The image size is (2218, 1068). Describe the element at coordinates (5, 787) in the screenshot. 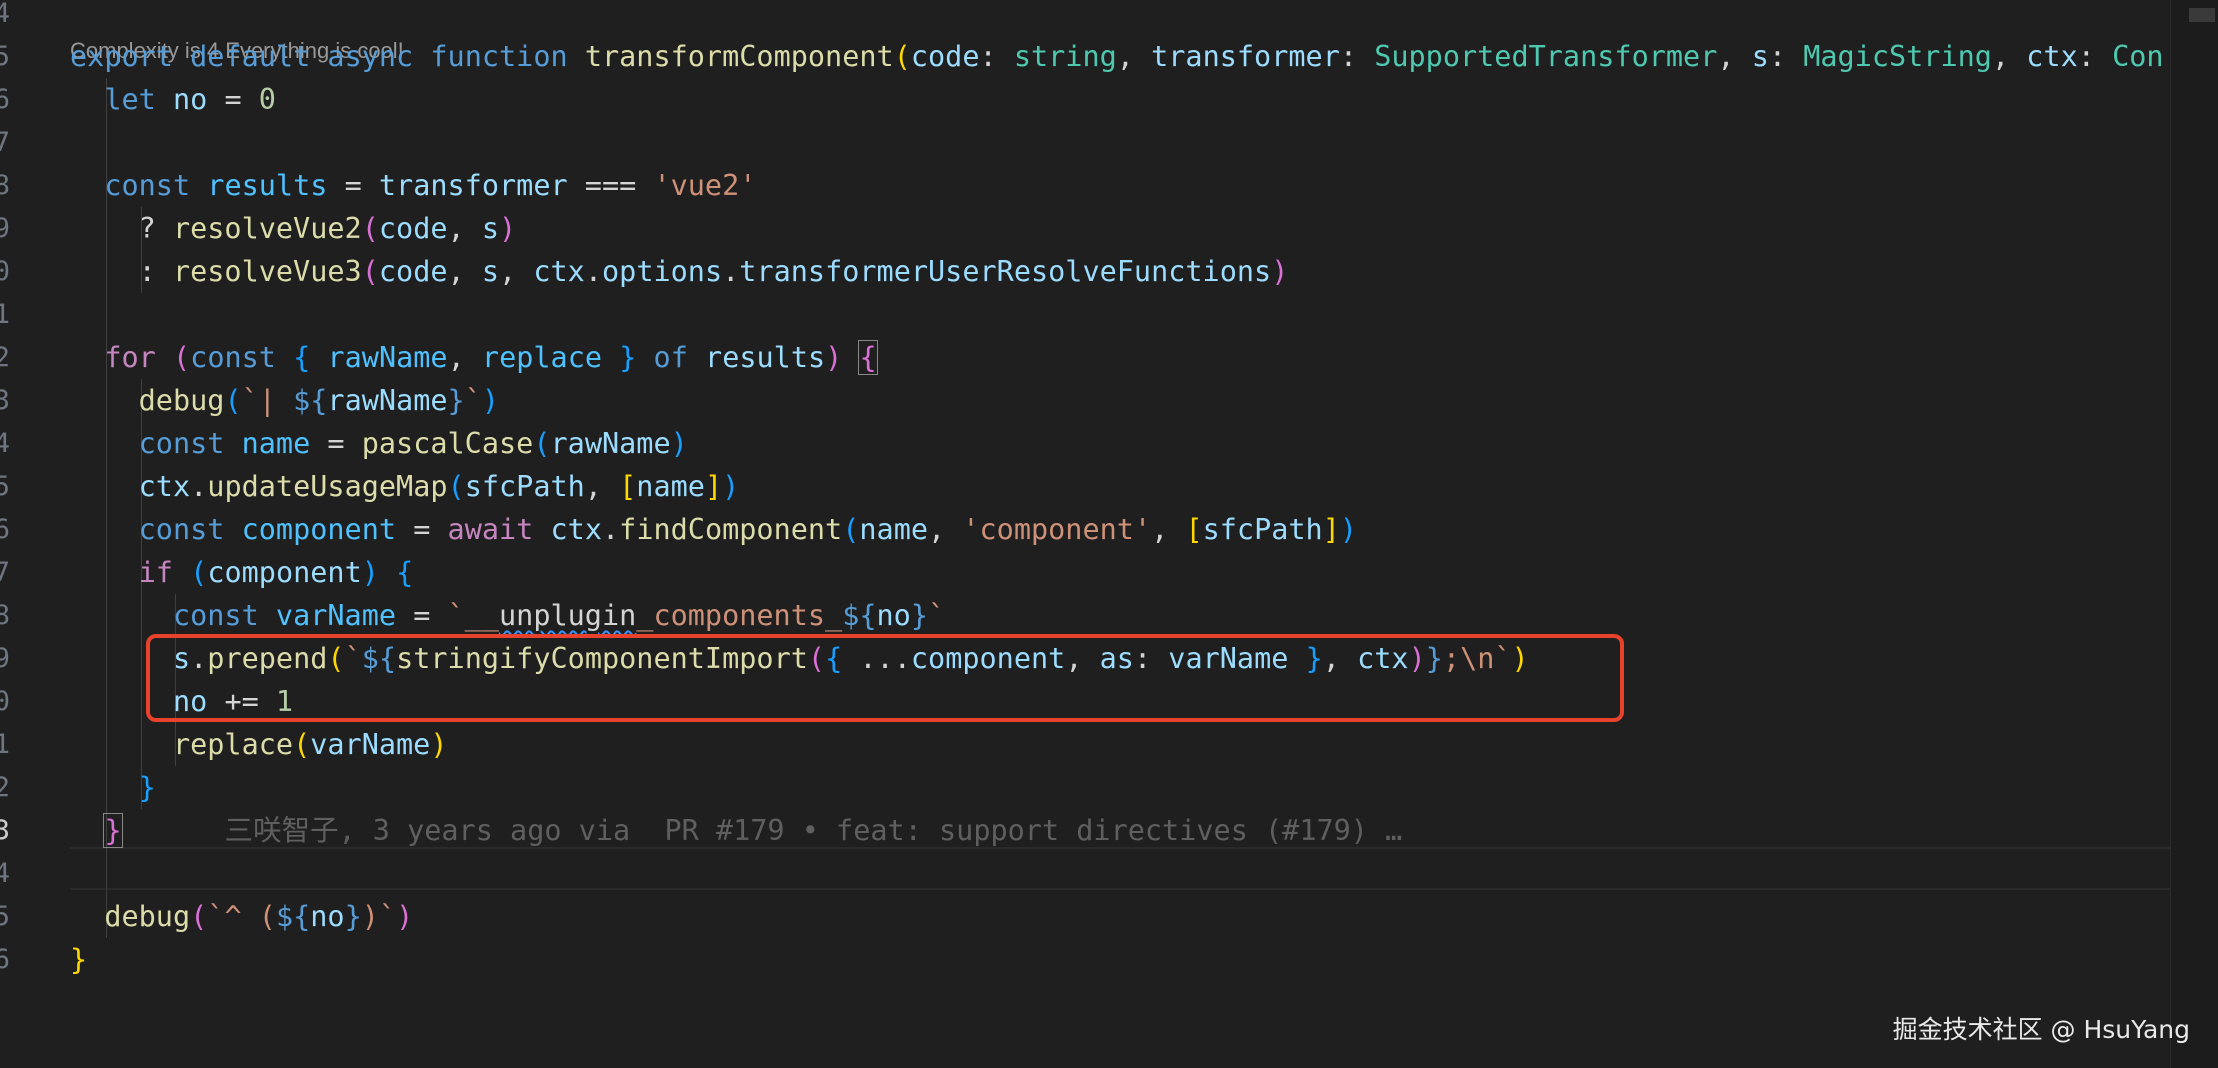

I see `line-number: 2` at that location.